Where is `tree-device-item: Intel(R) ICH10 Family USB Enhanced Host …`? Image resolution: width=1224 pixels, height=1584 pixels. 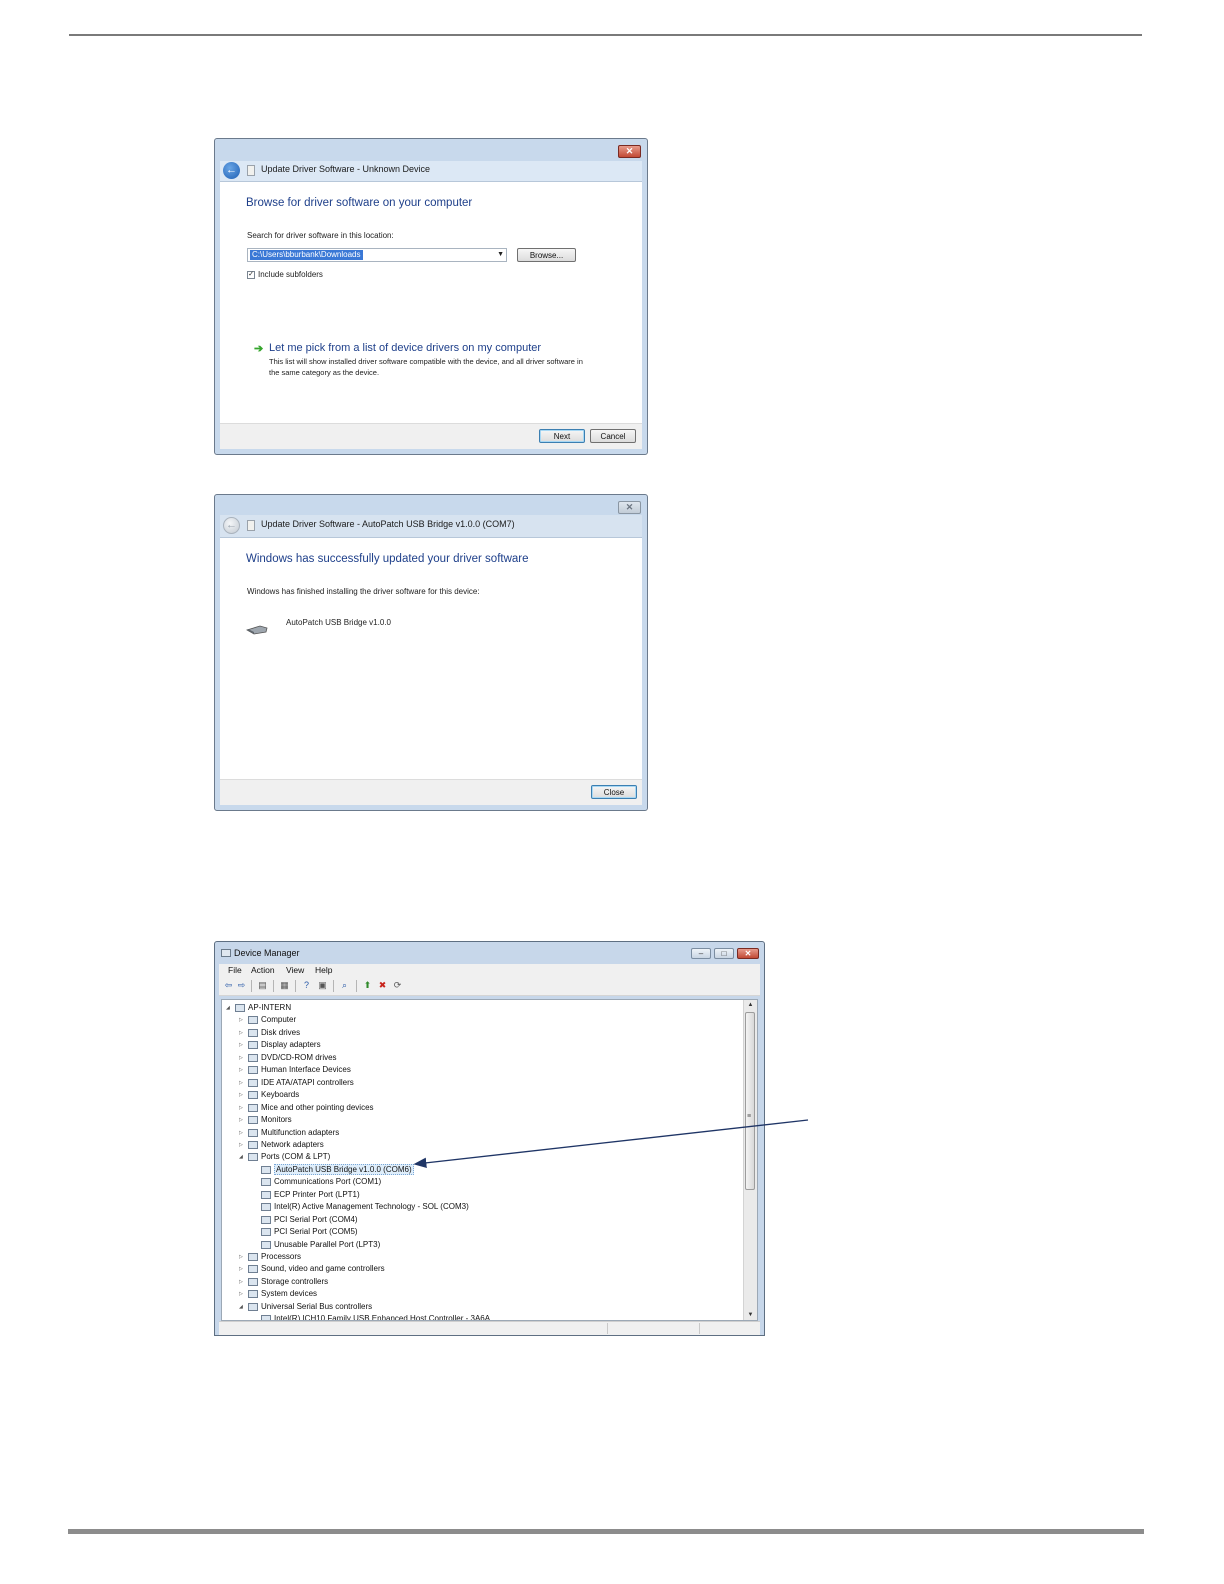 tree-device-item: Intel(R) ICH10 Family USB Enhanced Host … is located at coordinates (371, 1316).